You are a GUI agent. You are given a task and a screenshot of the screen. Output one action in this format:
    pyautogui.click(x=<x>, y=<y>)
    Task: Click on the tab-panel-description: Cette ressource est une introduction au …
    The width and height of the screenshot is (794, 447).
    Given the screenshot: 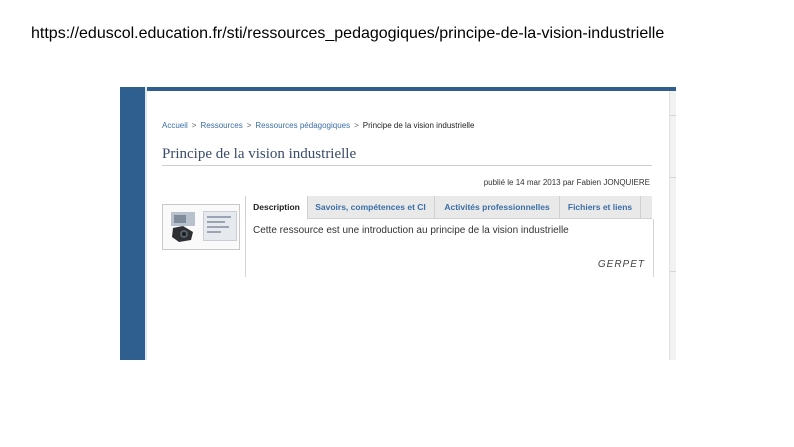 What is the action you would take?
    pyautogui.click(x=449, y=248)
    